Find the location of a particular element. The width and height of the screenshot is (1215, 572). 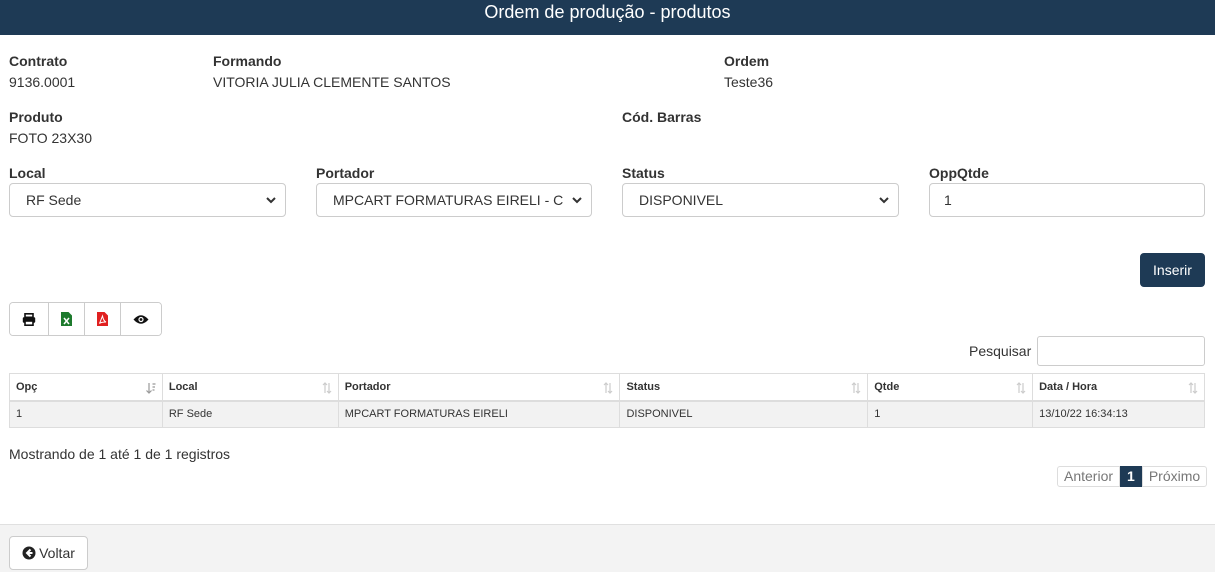

portador-label: Portador is located at coordinates (345, 173).